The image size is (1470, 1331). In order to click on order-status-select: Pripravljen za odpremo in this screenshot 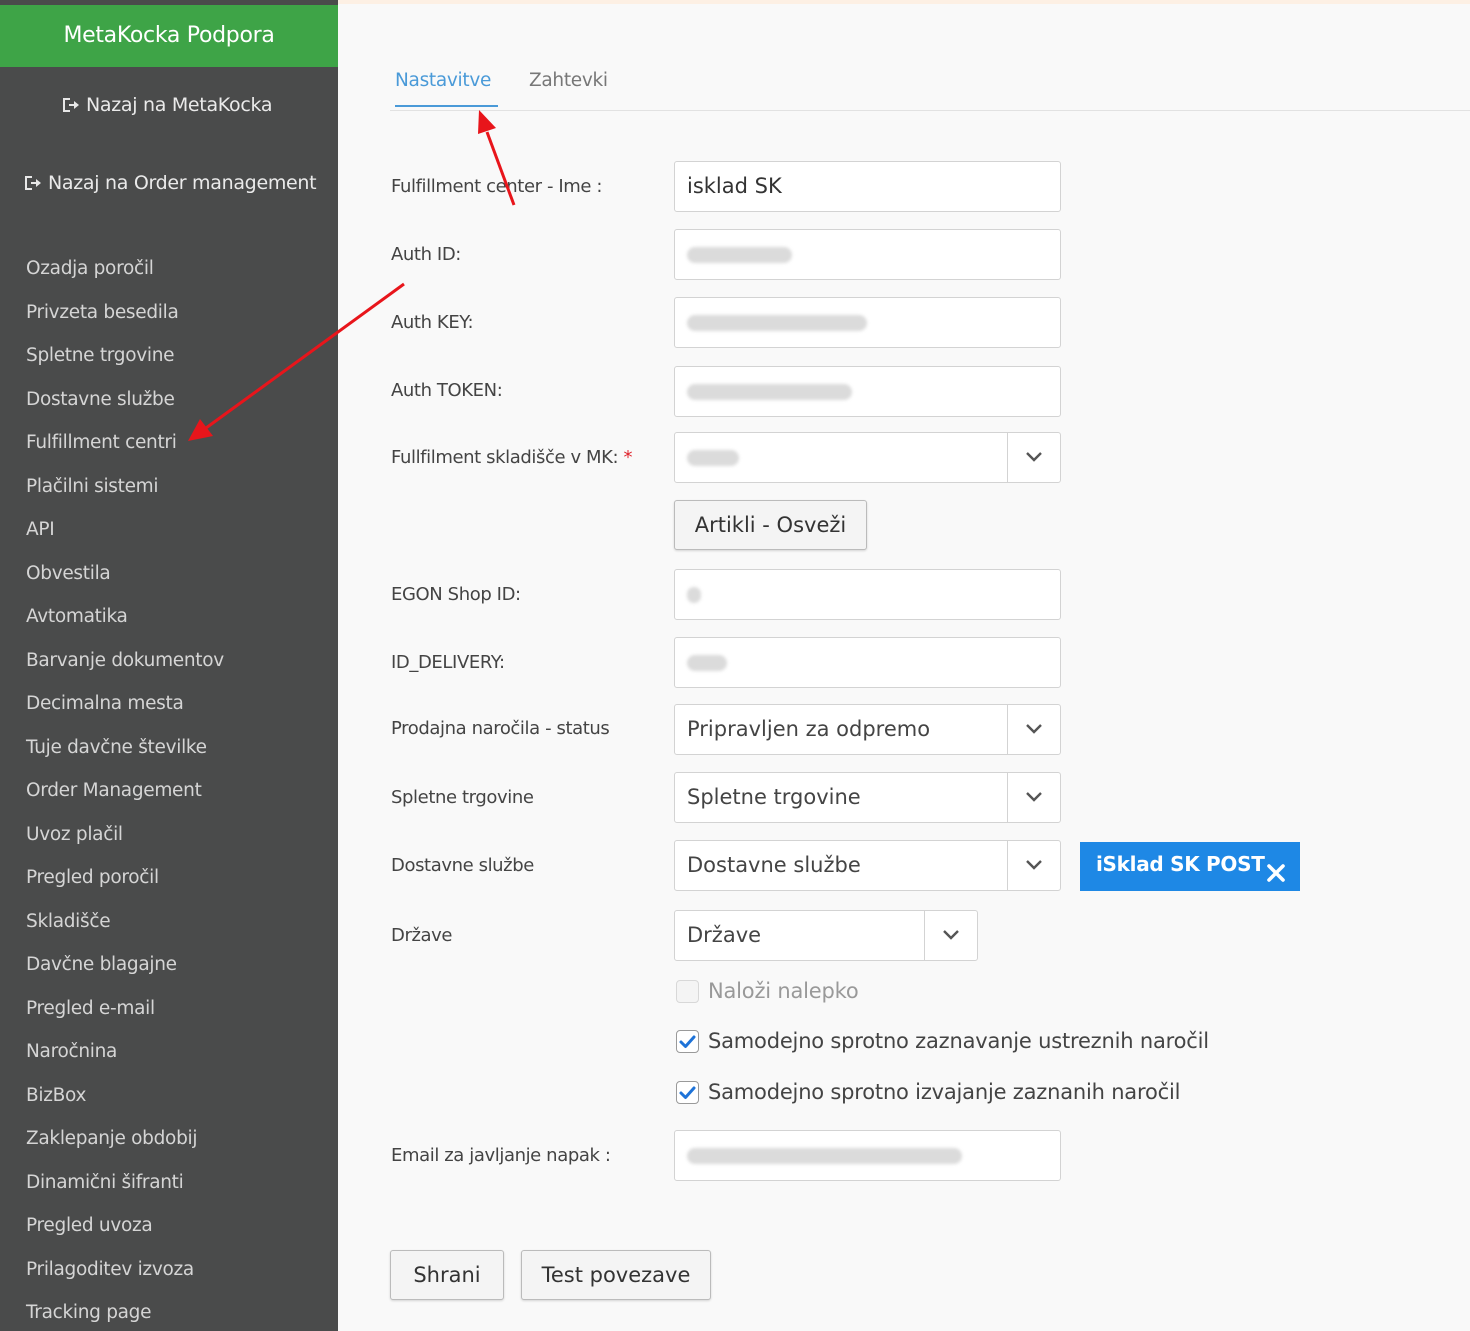, I will do `click(867, 729)`.